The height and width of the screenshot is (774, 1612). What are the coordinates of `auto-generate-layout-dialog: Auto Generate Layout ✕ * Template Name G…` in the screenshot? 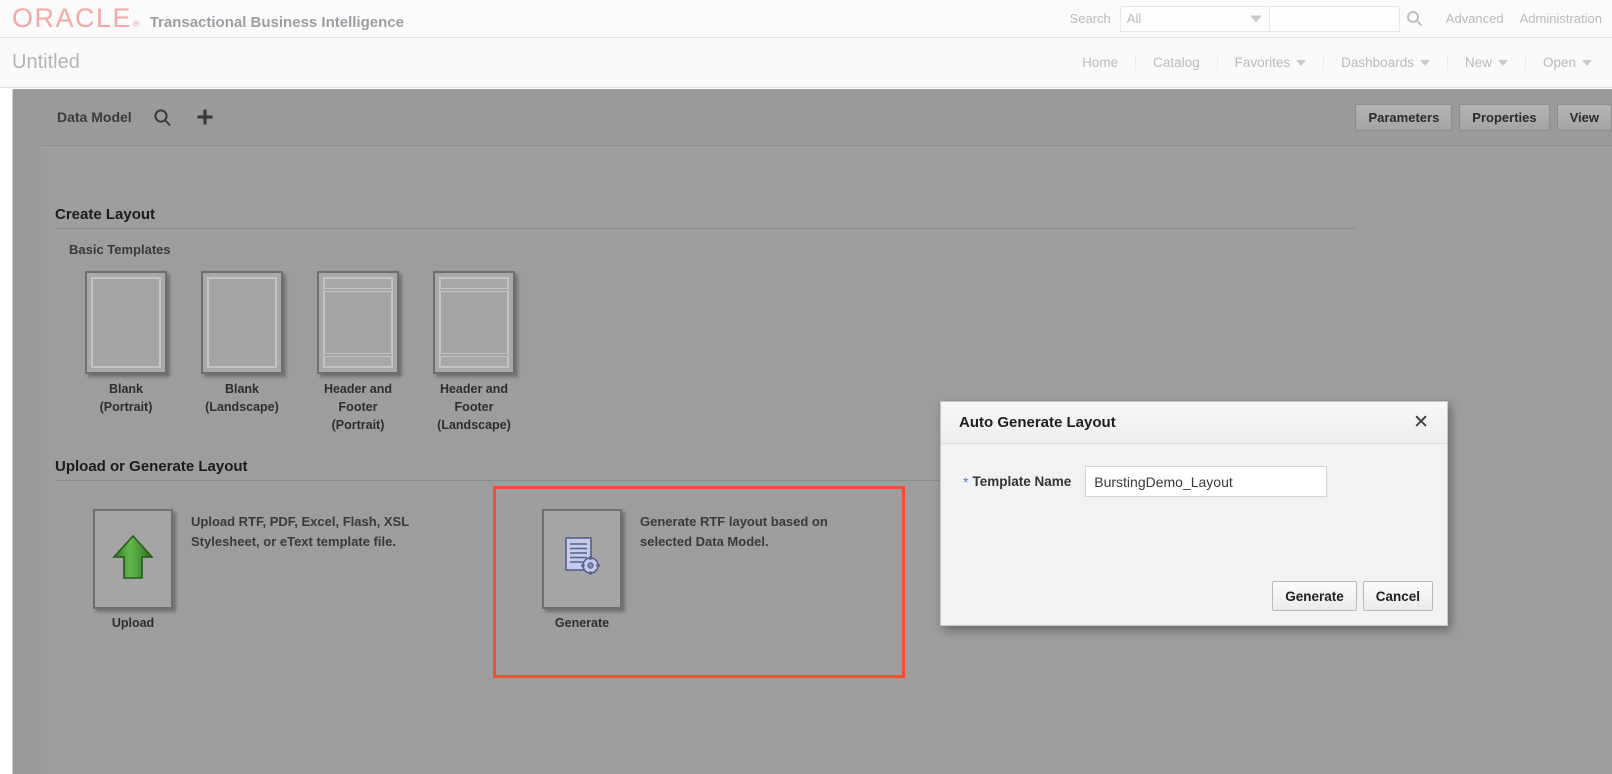 It's located at (1194, 513).